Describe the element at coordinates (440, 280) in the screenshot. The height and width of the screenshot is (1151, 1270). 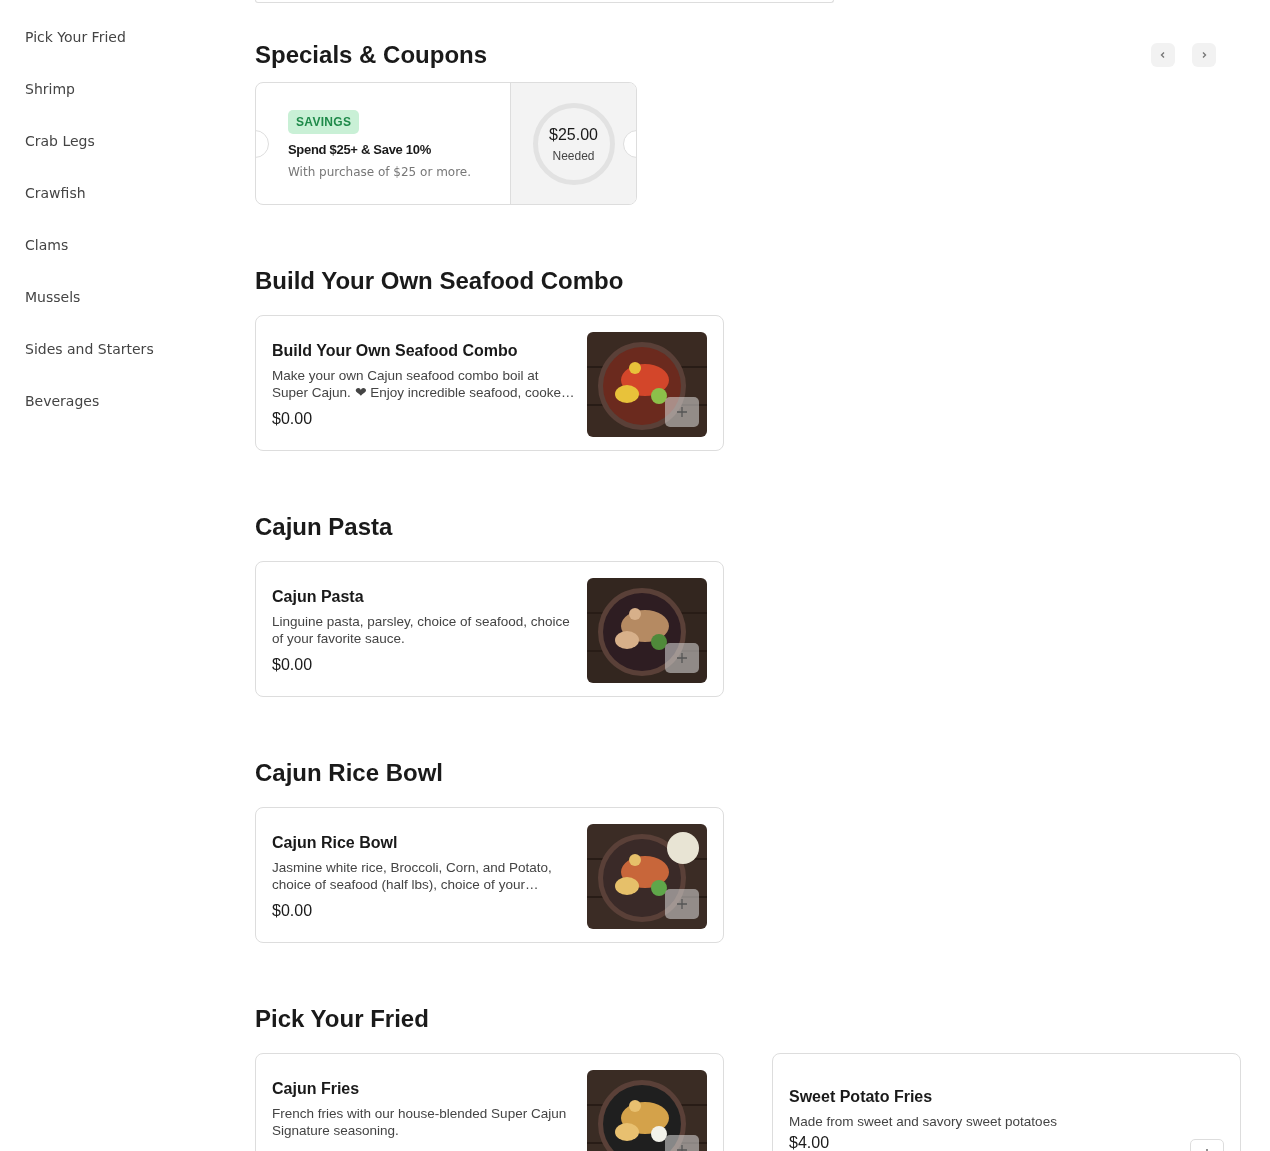
I see `section-heading: Build Your Own Seafood Combo` at that location.